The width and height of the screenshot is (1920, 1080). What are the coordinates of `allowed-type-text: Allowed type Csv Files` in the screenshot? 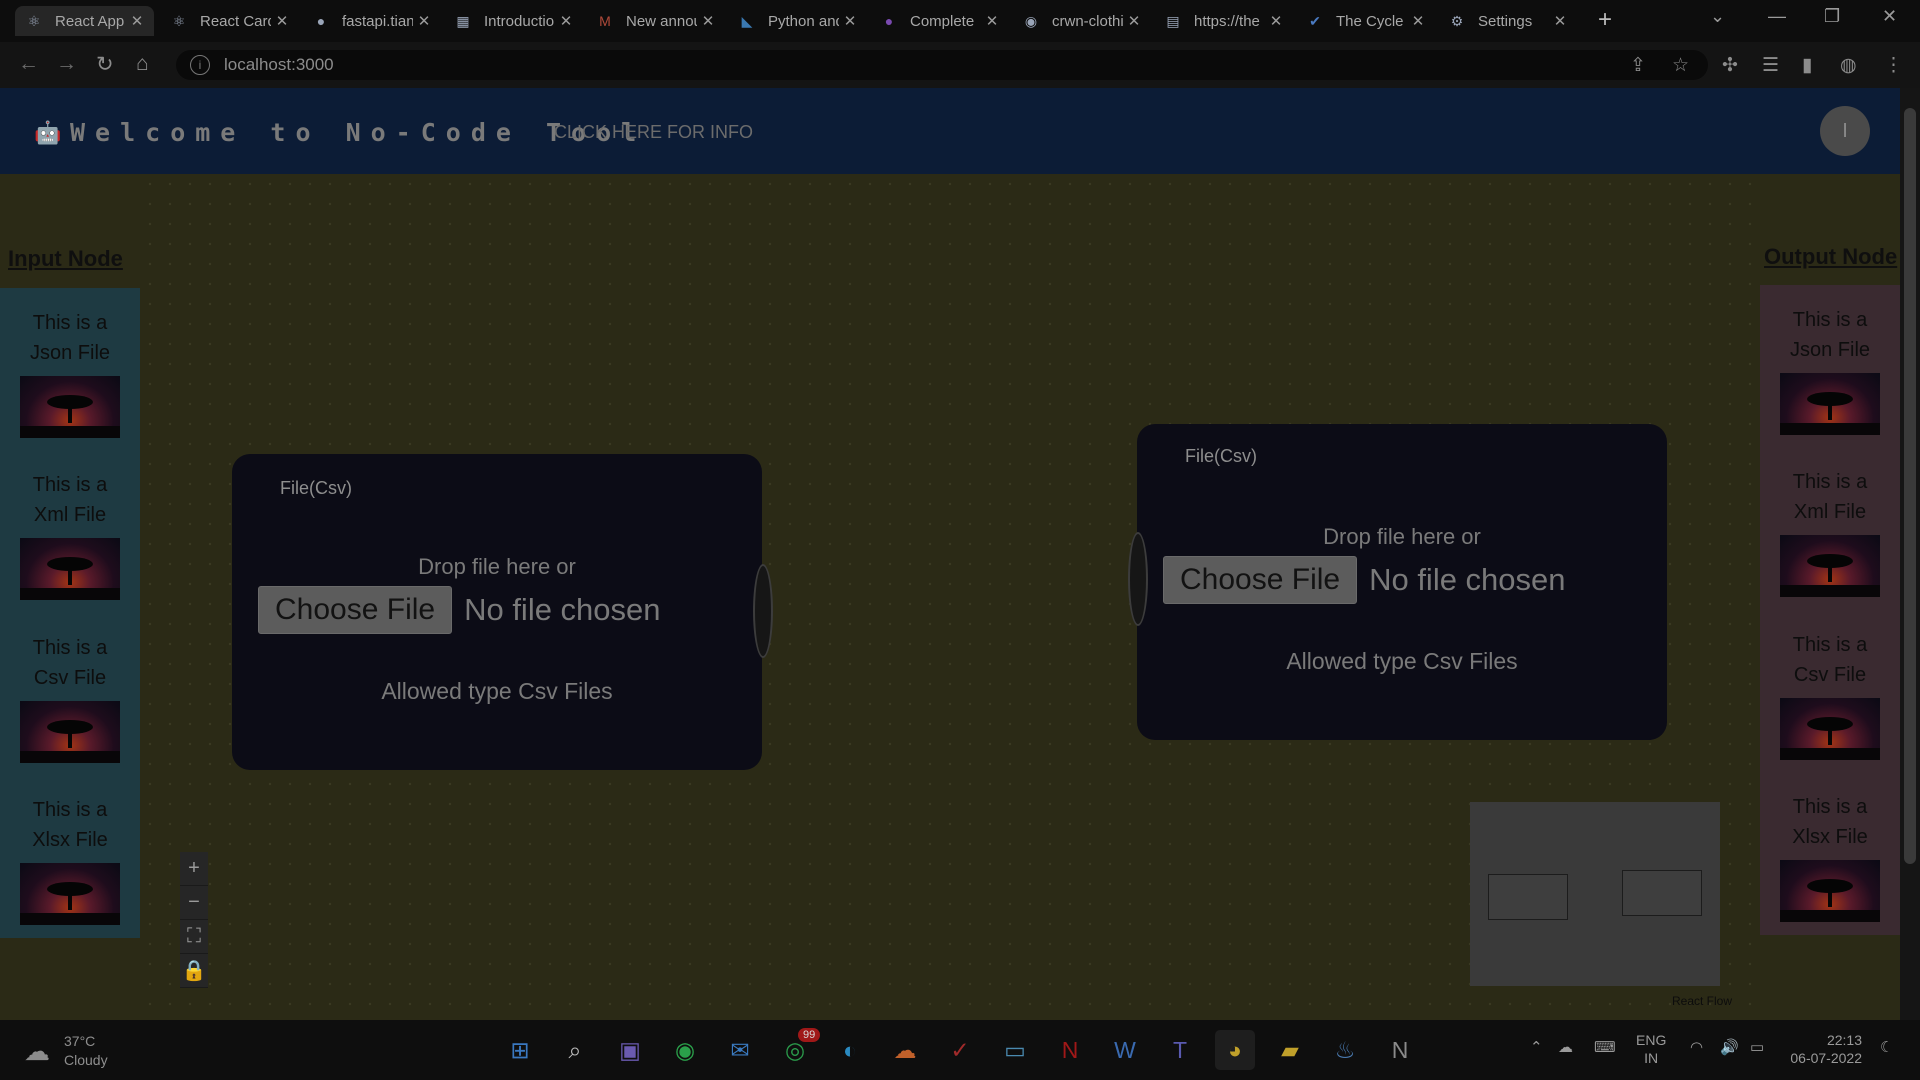 It's located at (1402, 661).